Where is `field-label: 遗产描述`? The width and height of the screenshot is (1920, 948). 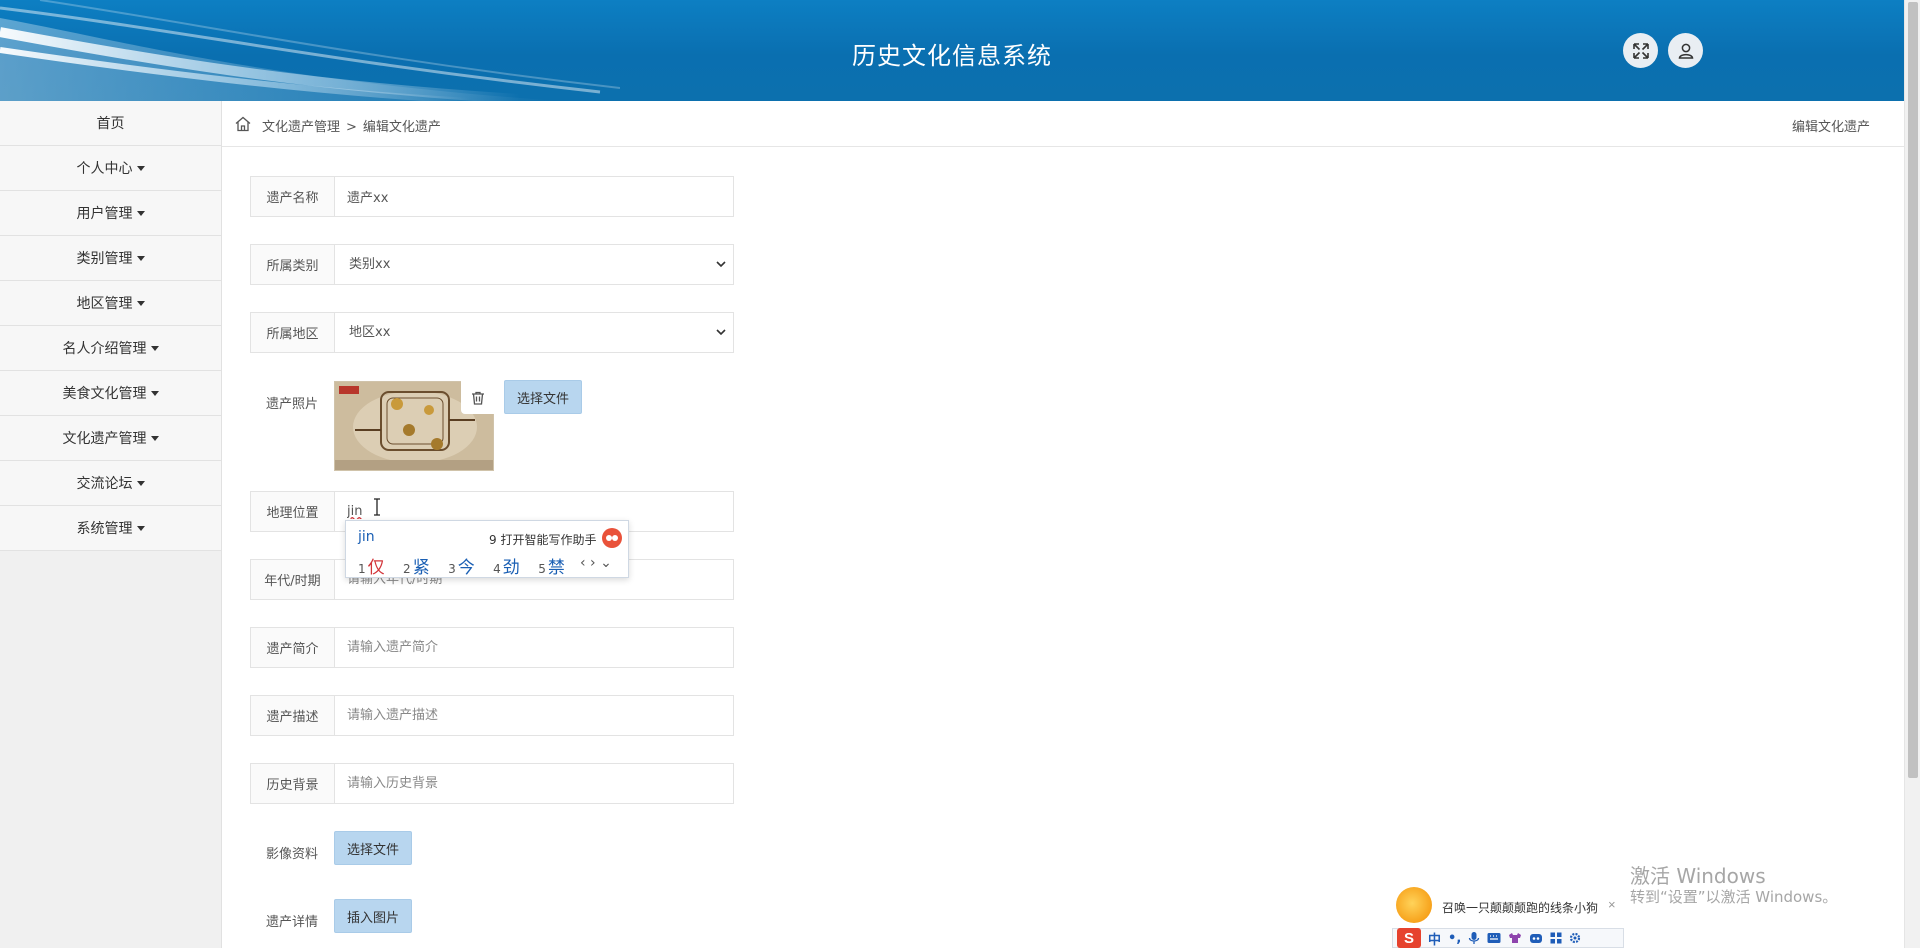 field-label: 遗产描述 is located at coordinates (293, 715).